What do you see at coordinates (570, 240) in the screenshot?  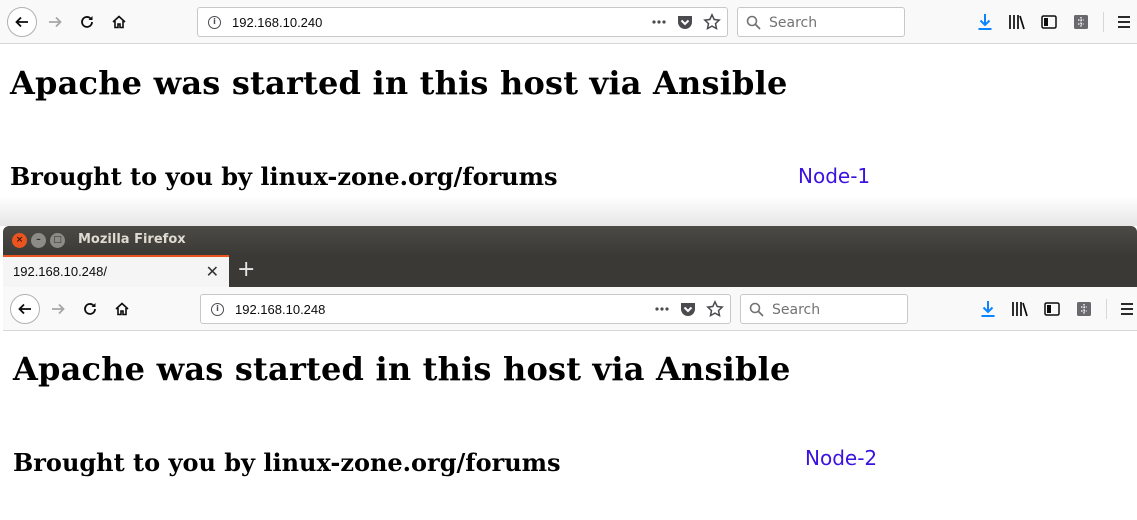 I see `window-titlebar: × – □ Mozilla Firefox` at bounding box center [570, 240].